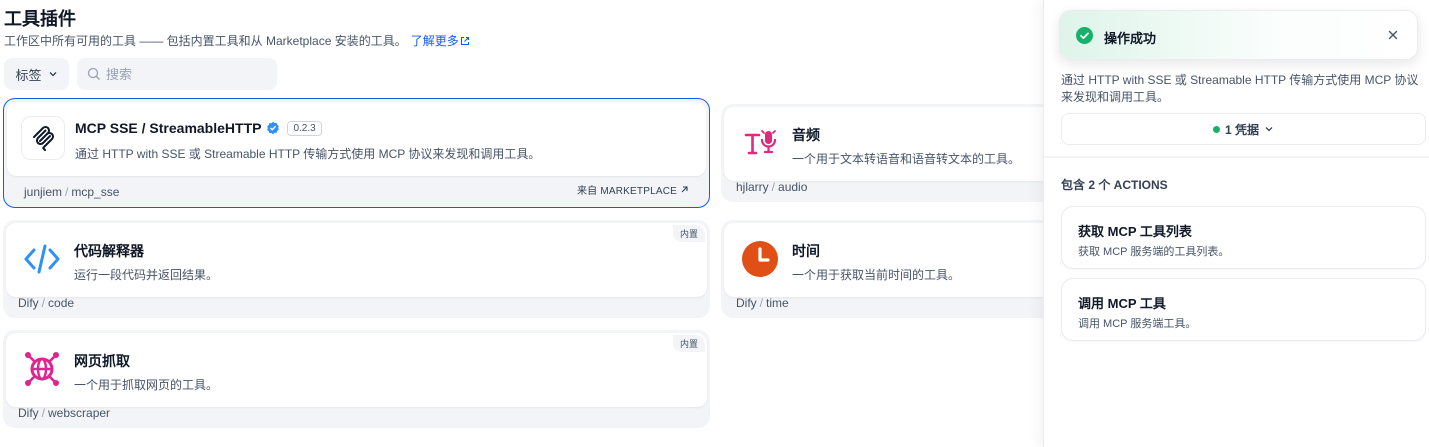  What do you see at coordinates (181, 74) in the screenshot?
I see `search-input` at bounding box center [181, 74].